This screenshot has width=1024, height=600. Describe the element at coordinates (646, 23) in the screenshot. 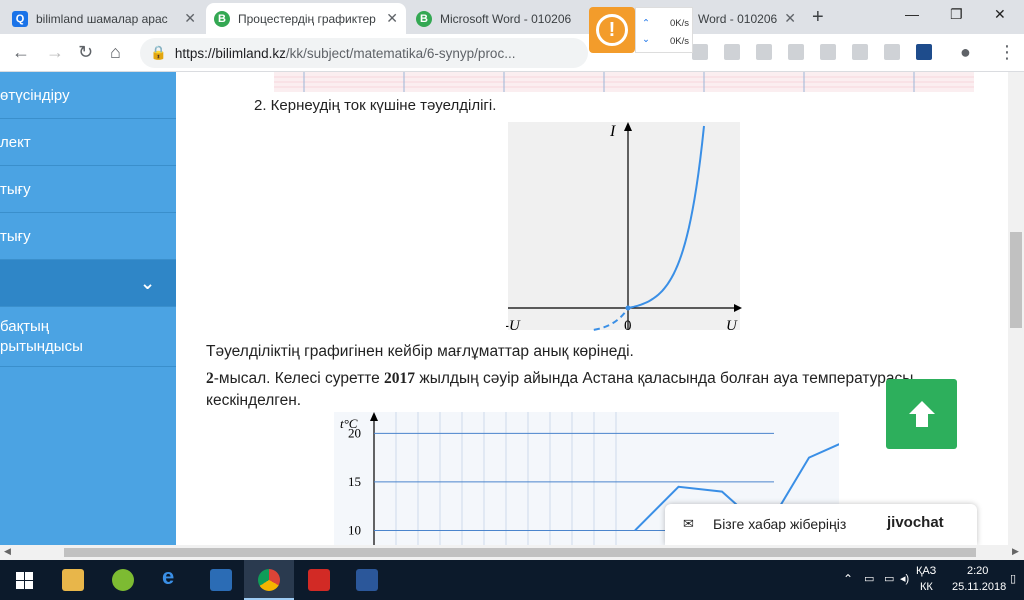

I see `upload-icon: ⌃` at that location.